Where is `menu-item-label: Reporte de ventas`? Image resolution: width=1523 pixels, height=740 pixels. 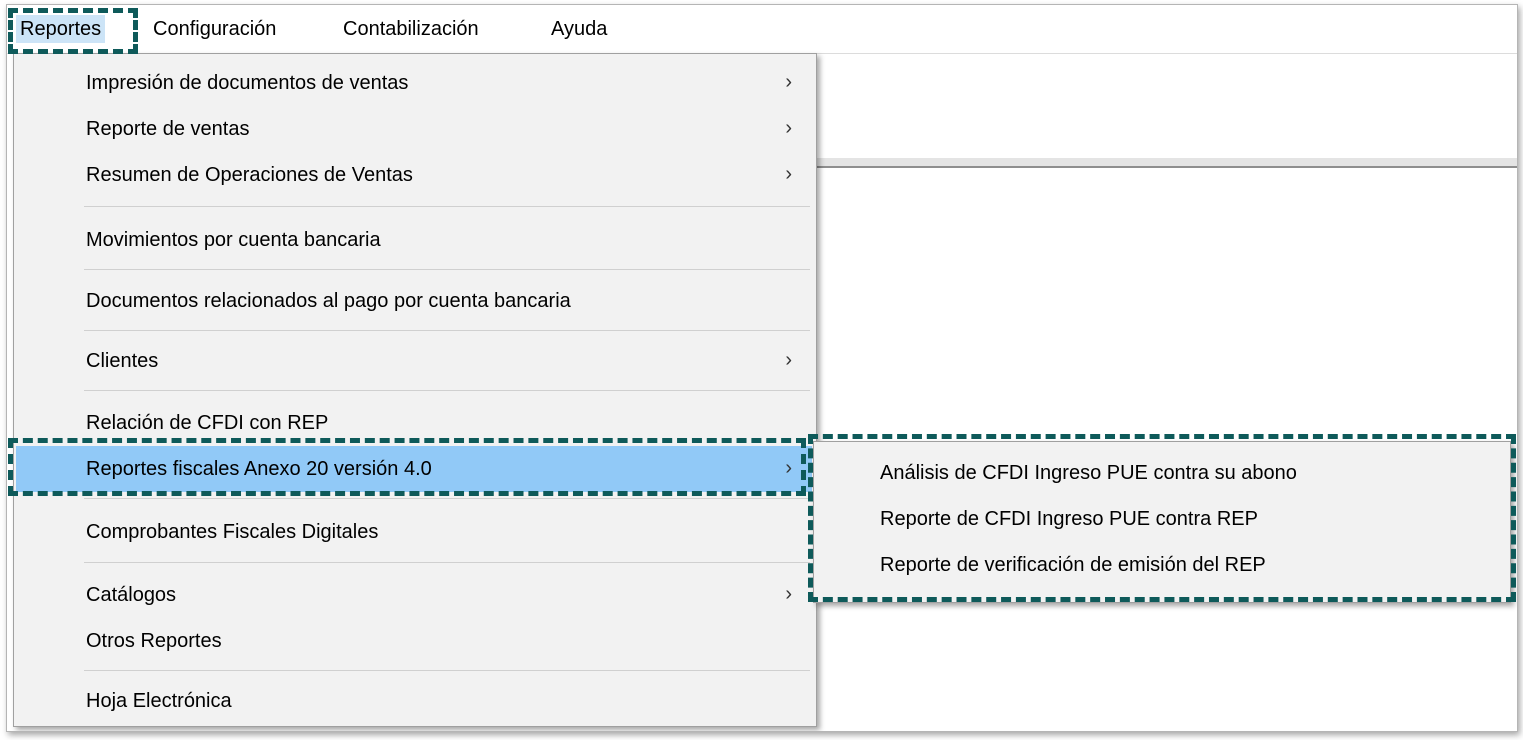 menu-item-label: Reporte de ventas is located at coordinates (168, 129).